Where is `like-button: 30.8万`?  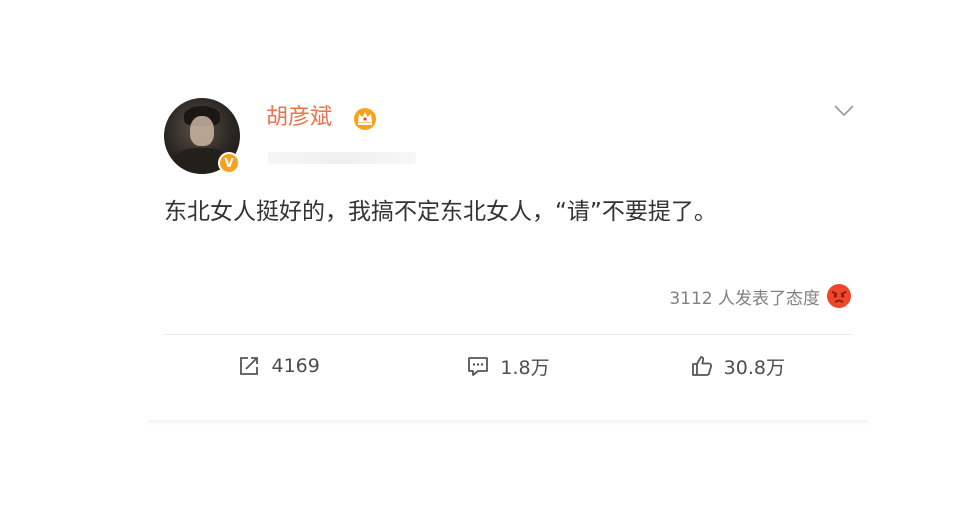
like-button: 30.8万 is located at coordinates (737, 366).